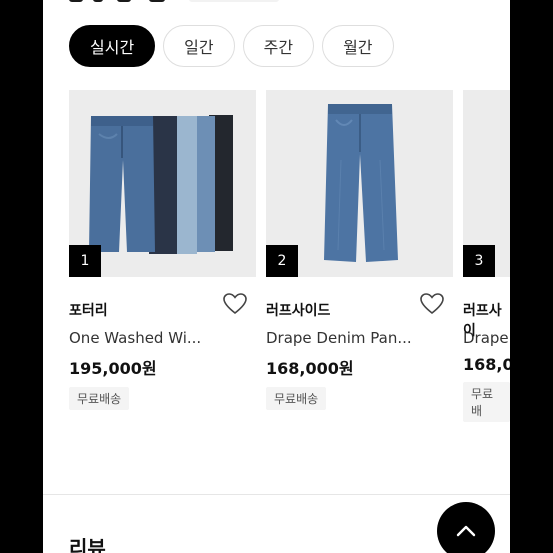  Describe the element at coordinates (88, 311) in the screenshot. I see `product-brand: 포터리` at that location.